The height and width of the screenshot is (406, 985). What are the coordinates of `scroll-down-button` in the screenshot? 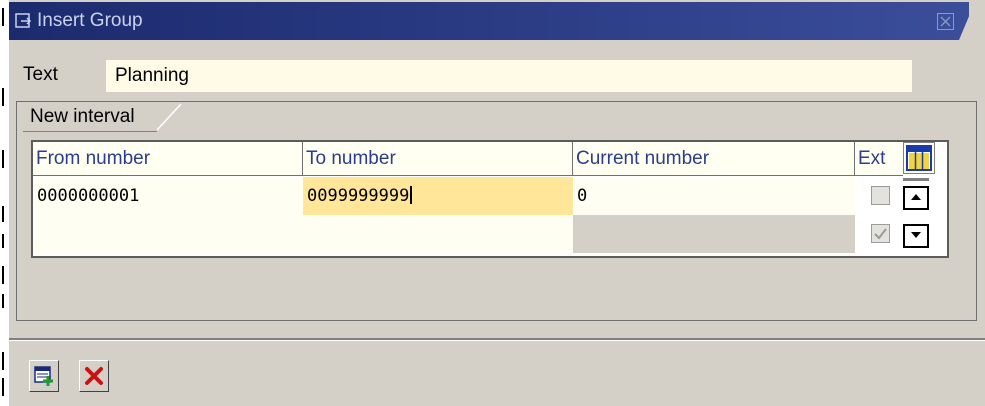 It's located at (916, 236).